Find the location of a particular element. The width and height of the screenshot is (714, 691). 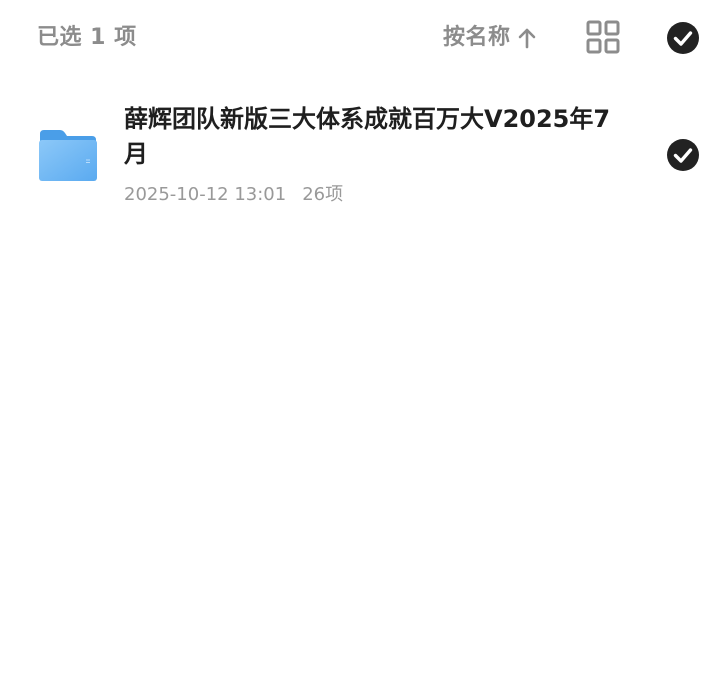

selection-header: 已选 1 项 按名称 is located at coordinates (357, 38).